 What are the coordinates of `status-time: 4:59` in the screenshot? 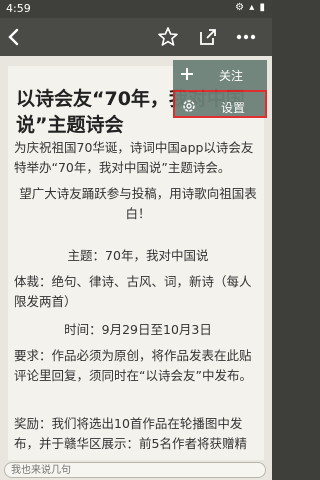 It's located at (18, 8).